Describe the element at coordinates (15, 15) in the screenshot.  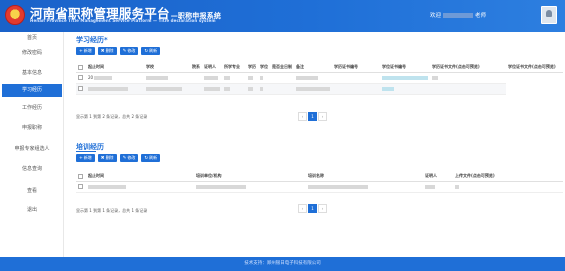
I see `national-emblem-icon` at that location.